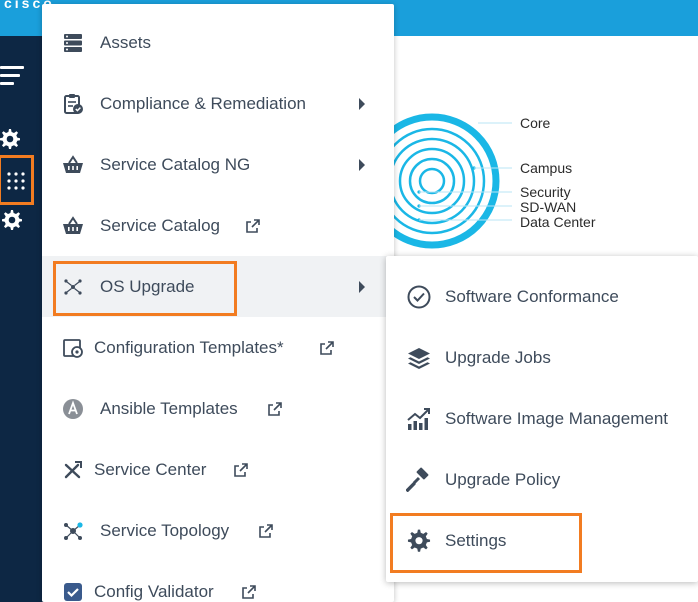  Describe the element at coordinates (419, 480) in the screenshot. I see `gavel-icon` at that location.